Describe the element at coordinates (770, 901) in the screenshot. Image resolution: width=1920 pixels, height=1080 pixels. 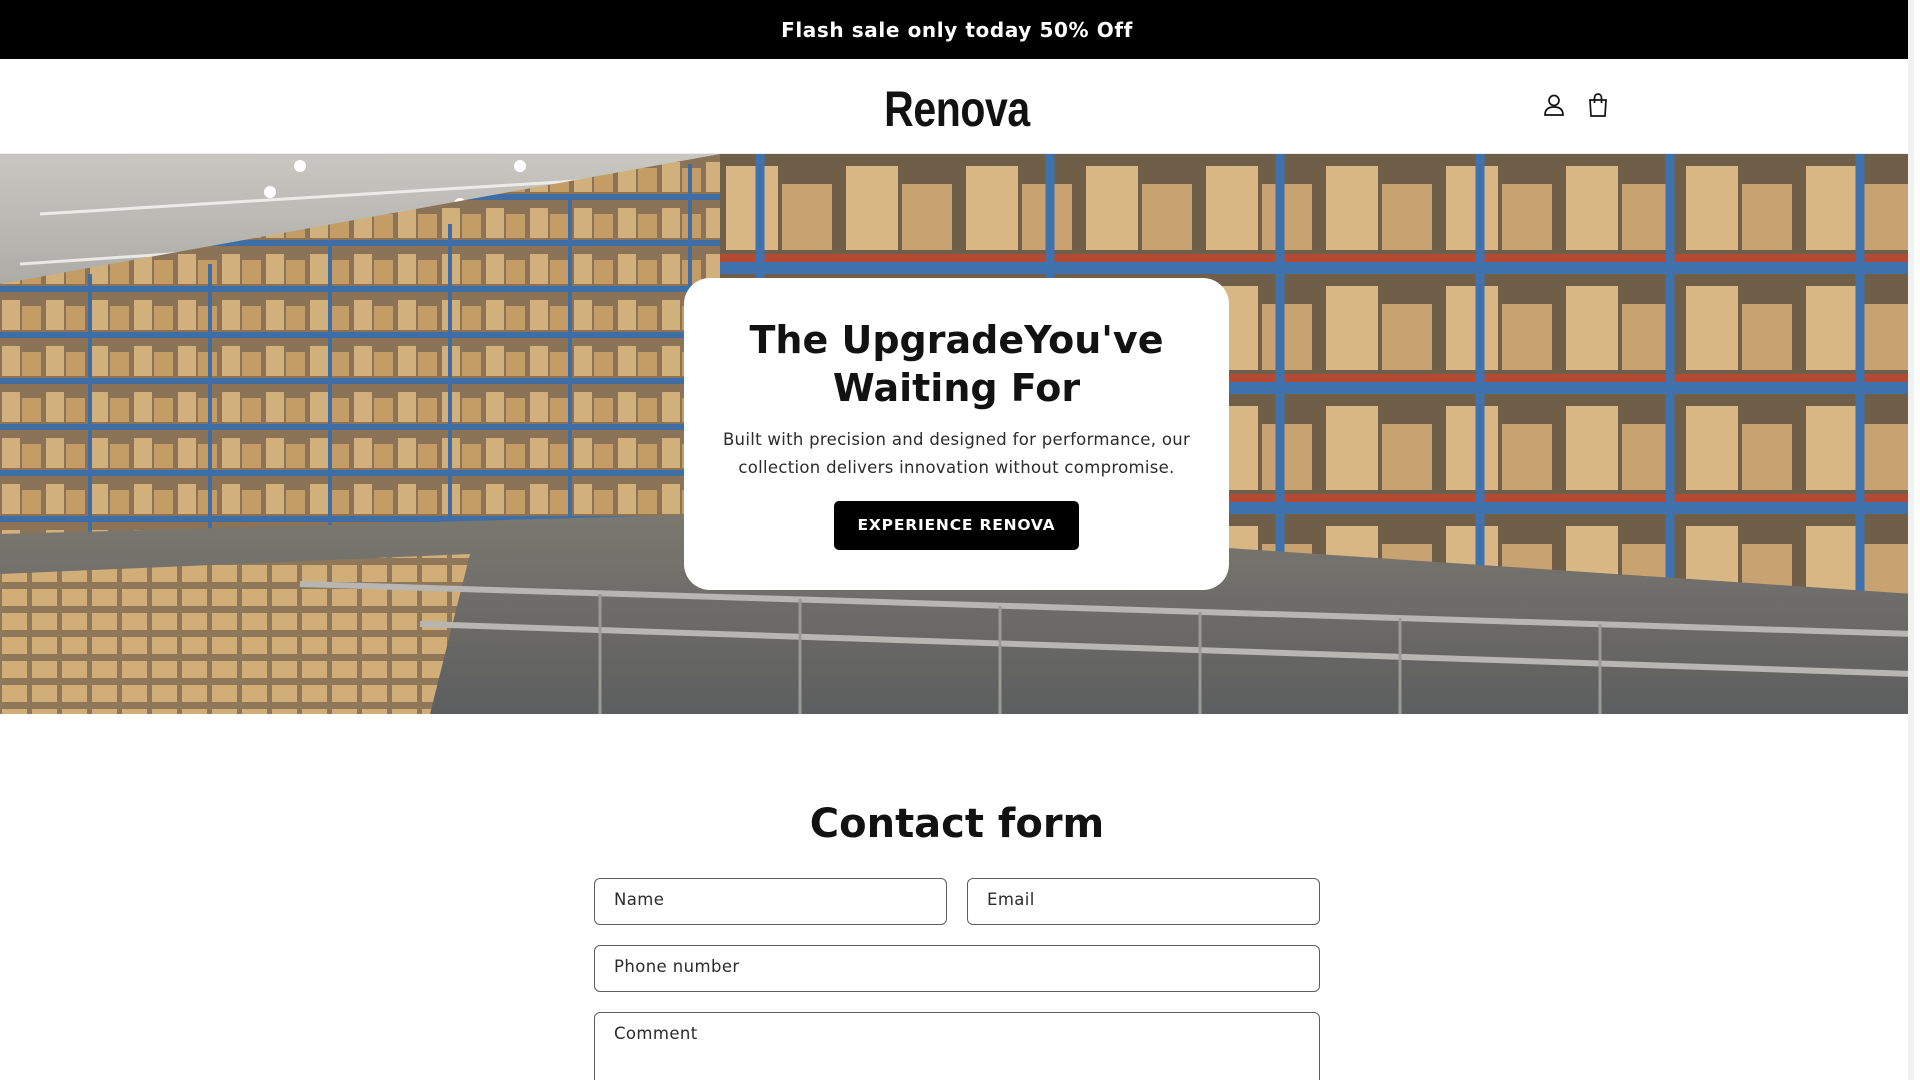
I see `name-field: Name` at that location.